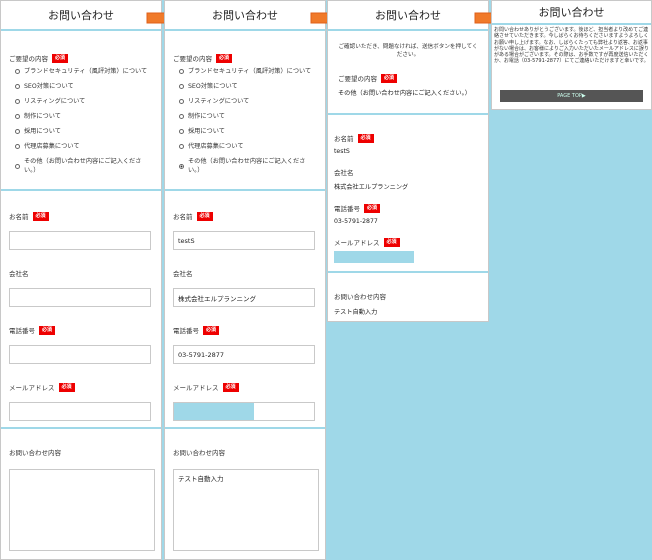  Describe the element at coordinates (244, 354) in the screenshot. I see `phone-field: 03-5791-2877` at that location.